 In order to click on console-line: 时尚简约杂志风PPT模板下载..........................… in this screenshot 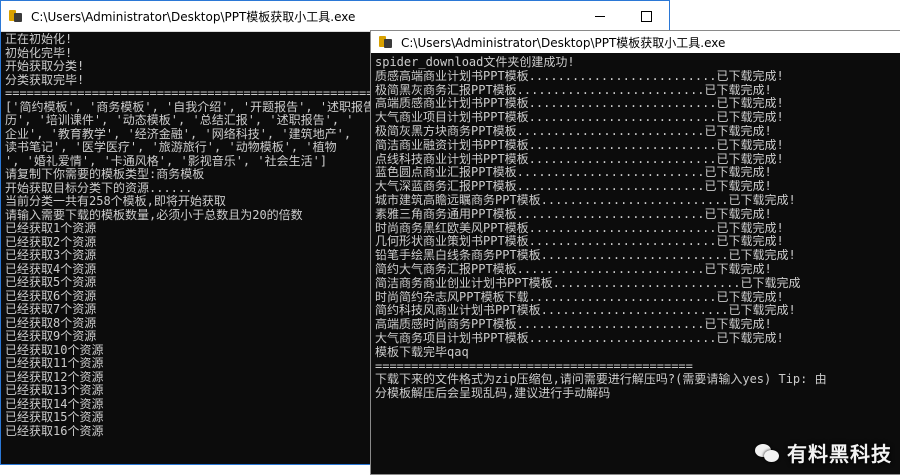, I will do `click(579, 297)`.